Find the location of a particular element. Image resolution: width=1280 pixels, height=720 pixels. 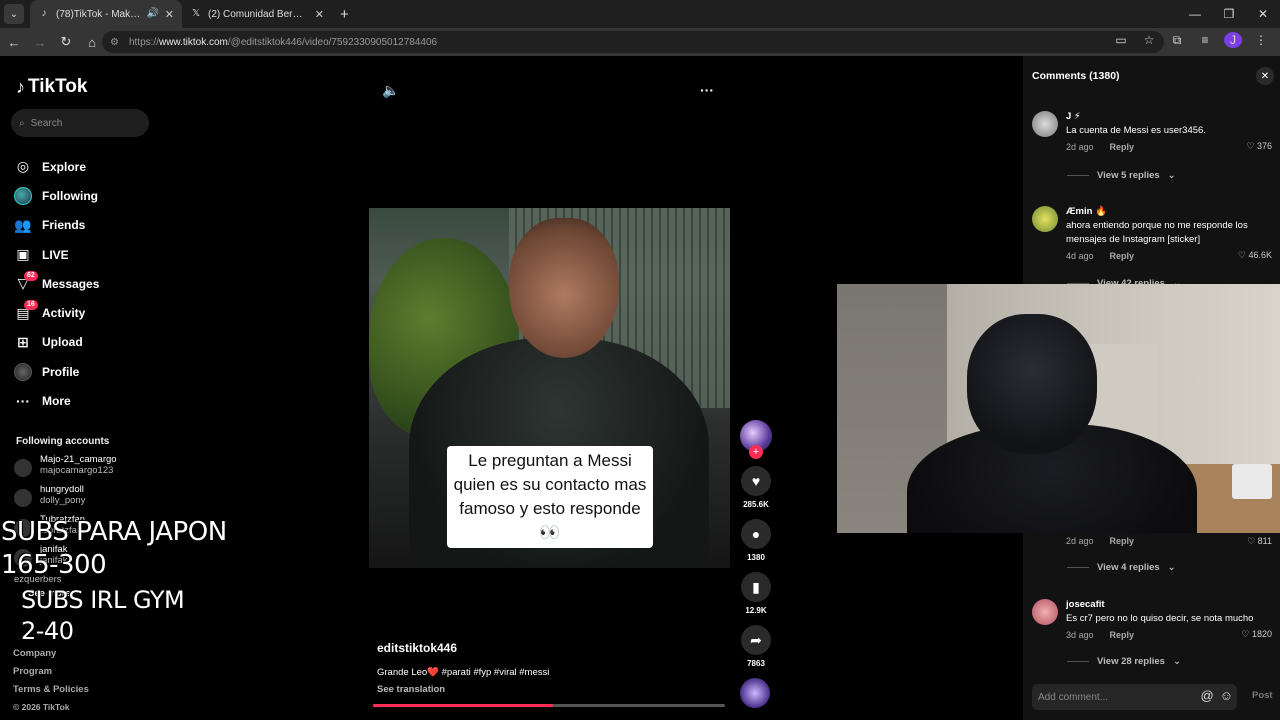

follow-plus-icon: + is located at coordinates (756, 452).